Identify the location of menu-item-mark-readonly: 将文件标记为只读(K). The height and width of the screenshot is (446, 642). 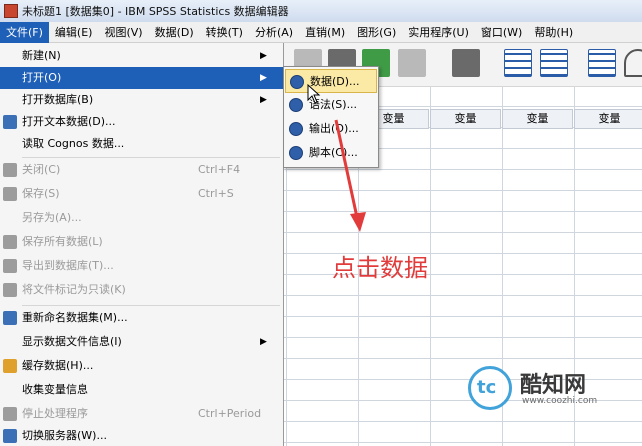
(142, 290).